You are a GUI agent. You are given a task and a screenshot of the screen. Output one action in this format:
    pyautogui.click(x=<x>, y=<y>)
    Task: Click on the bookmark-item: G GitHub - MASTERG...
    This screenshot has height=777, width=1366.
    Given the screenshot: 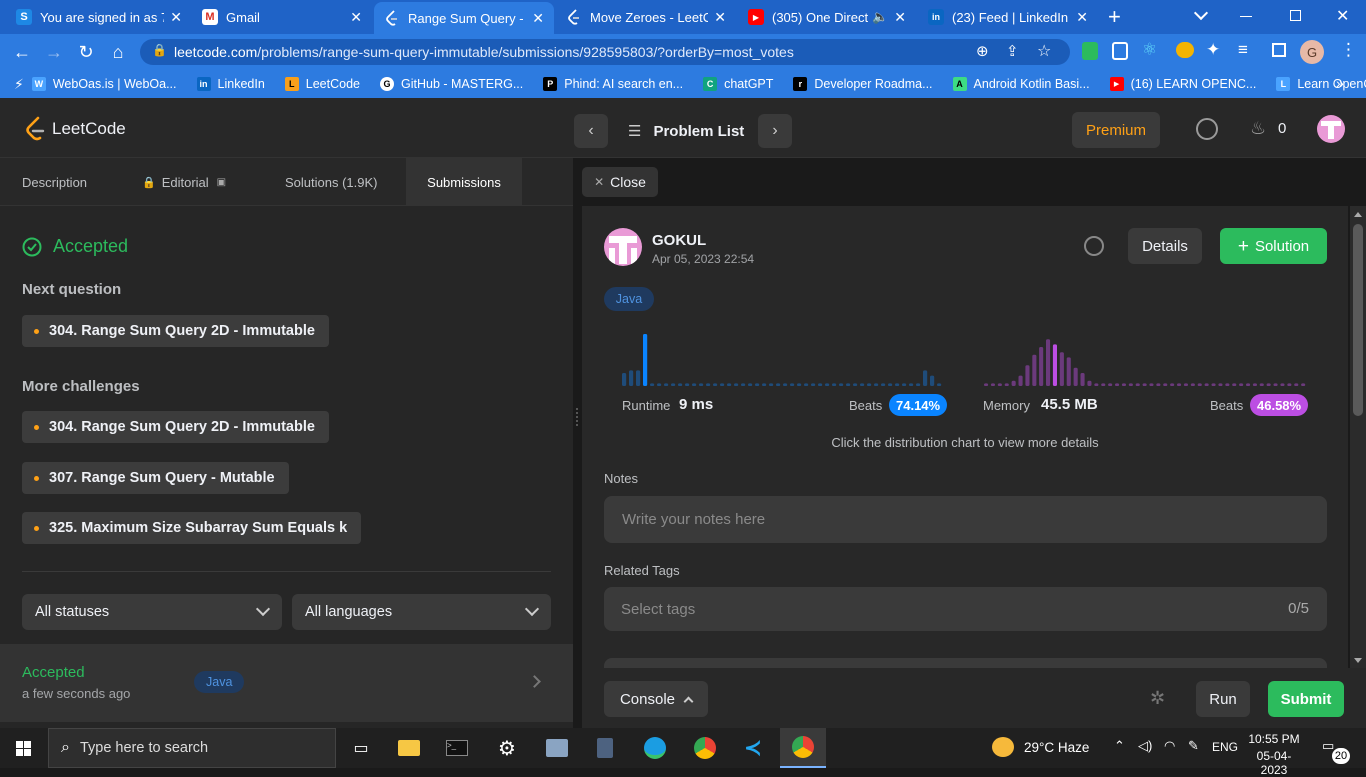 What is the action you would take?
    pyautogui.click(x=451, y=84)
    